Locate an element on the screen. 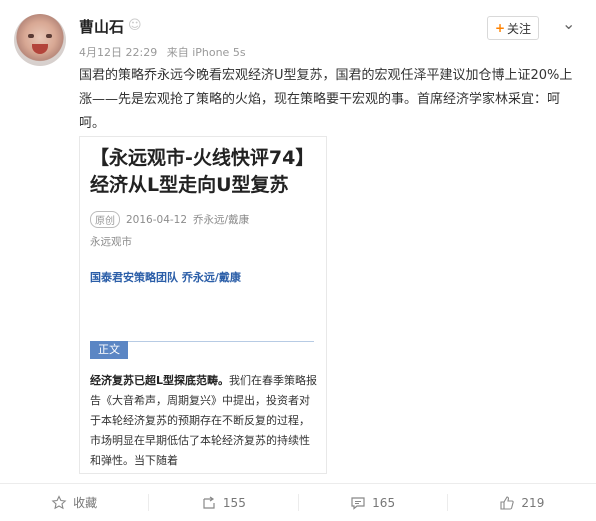  article-title-line2: 经济从L型走向U型复苏 is located at coordinates (189, 185).